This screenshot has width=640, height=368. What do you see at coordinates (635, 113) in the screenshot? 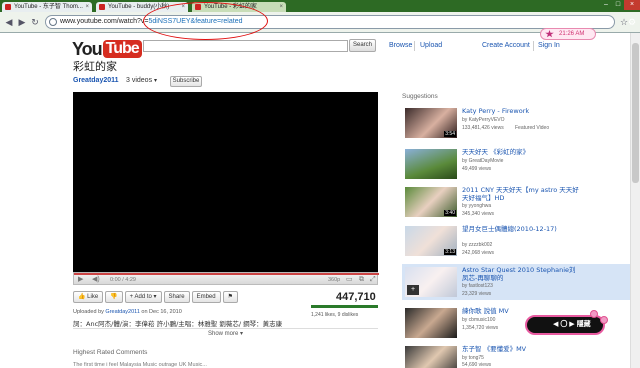
I see `scrollbar-thumb` at bounding box center [635, 113].